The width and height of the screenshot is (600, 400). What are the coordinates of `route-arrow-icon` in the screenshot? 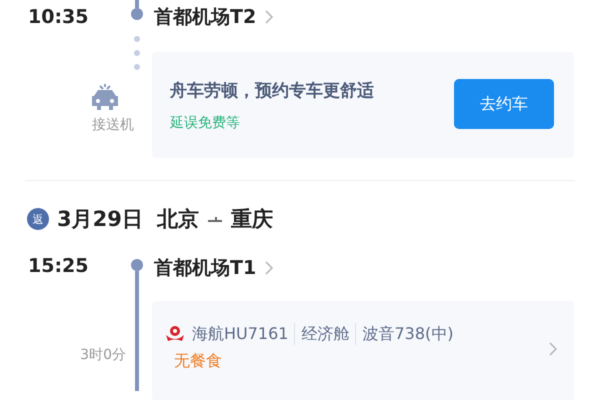 It's located at (214, 219).